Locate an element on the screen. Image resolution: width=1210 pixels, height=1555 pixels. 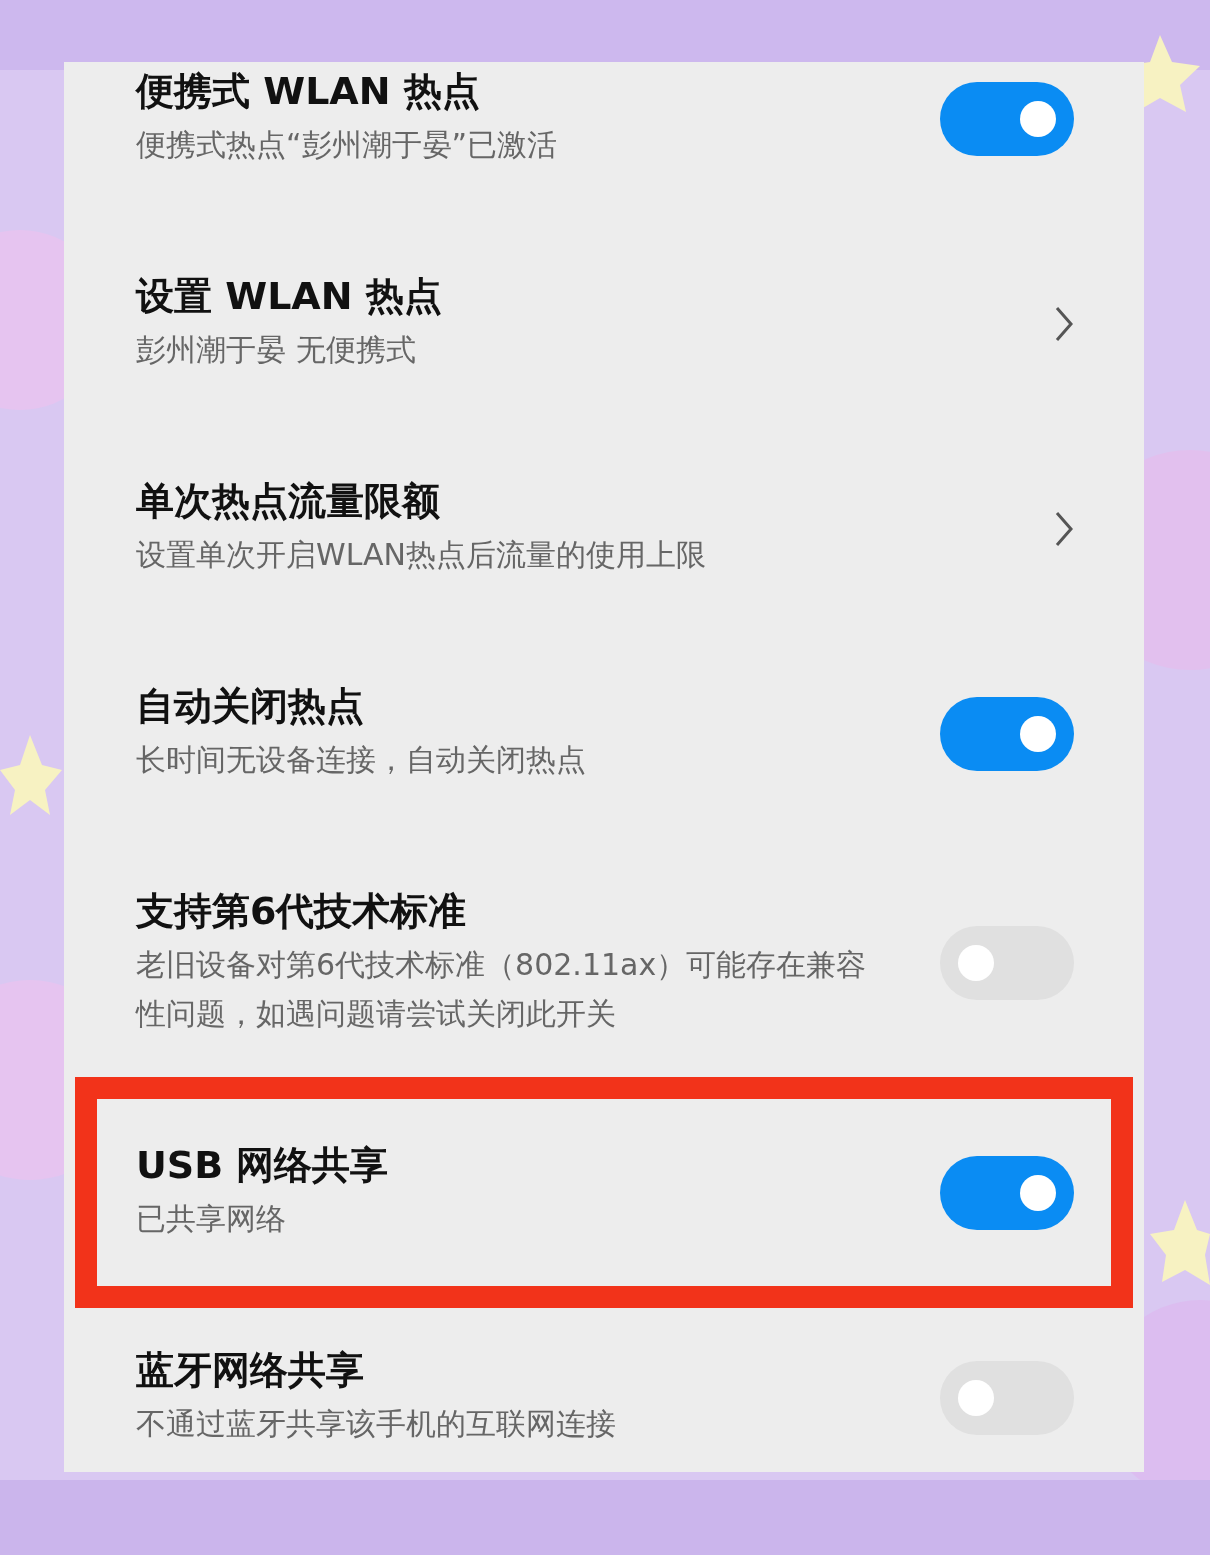
settings-row: 设置 WLAN 热点 彭州潮于晏 无便携式 is located at coordinates (604, 323).